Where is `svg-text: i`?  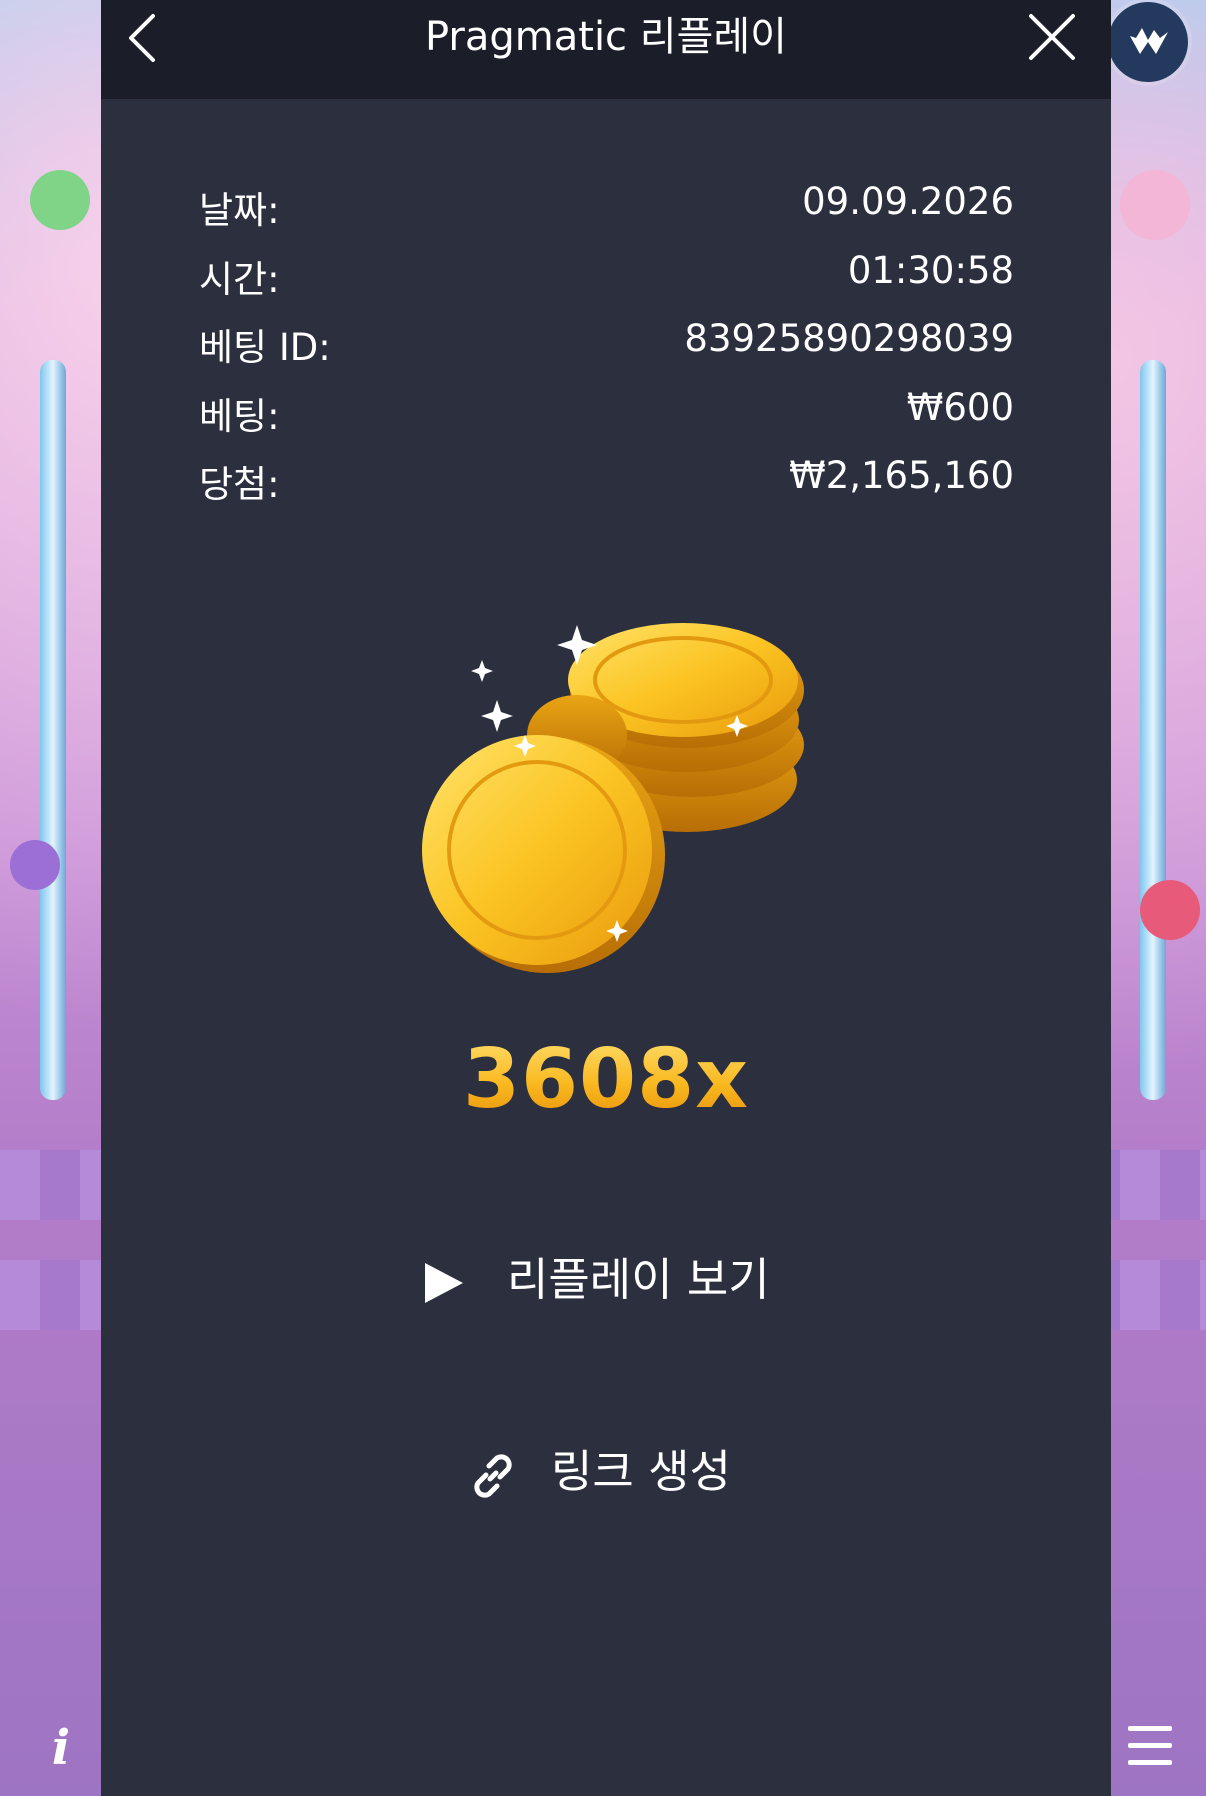 svg-text: i is located at coordinates (61, 1748).